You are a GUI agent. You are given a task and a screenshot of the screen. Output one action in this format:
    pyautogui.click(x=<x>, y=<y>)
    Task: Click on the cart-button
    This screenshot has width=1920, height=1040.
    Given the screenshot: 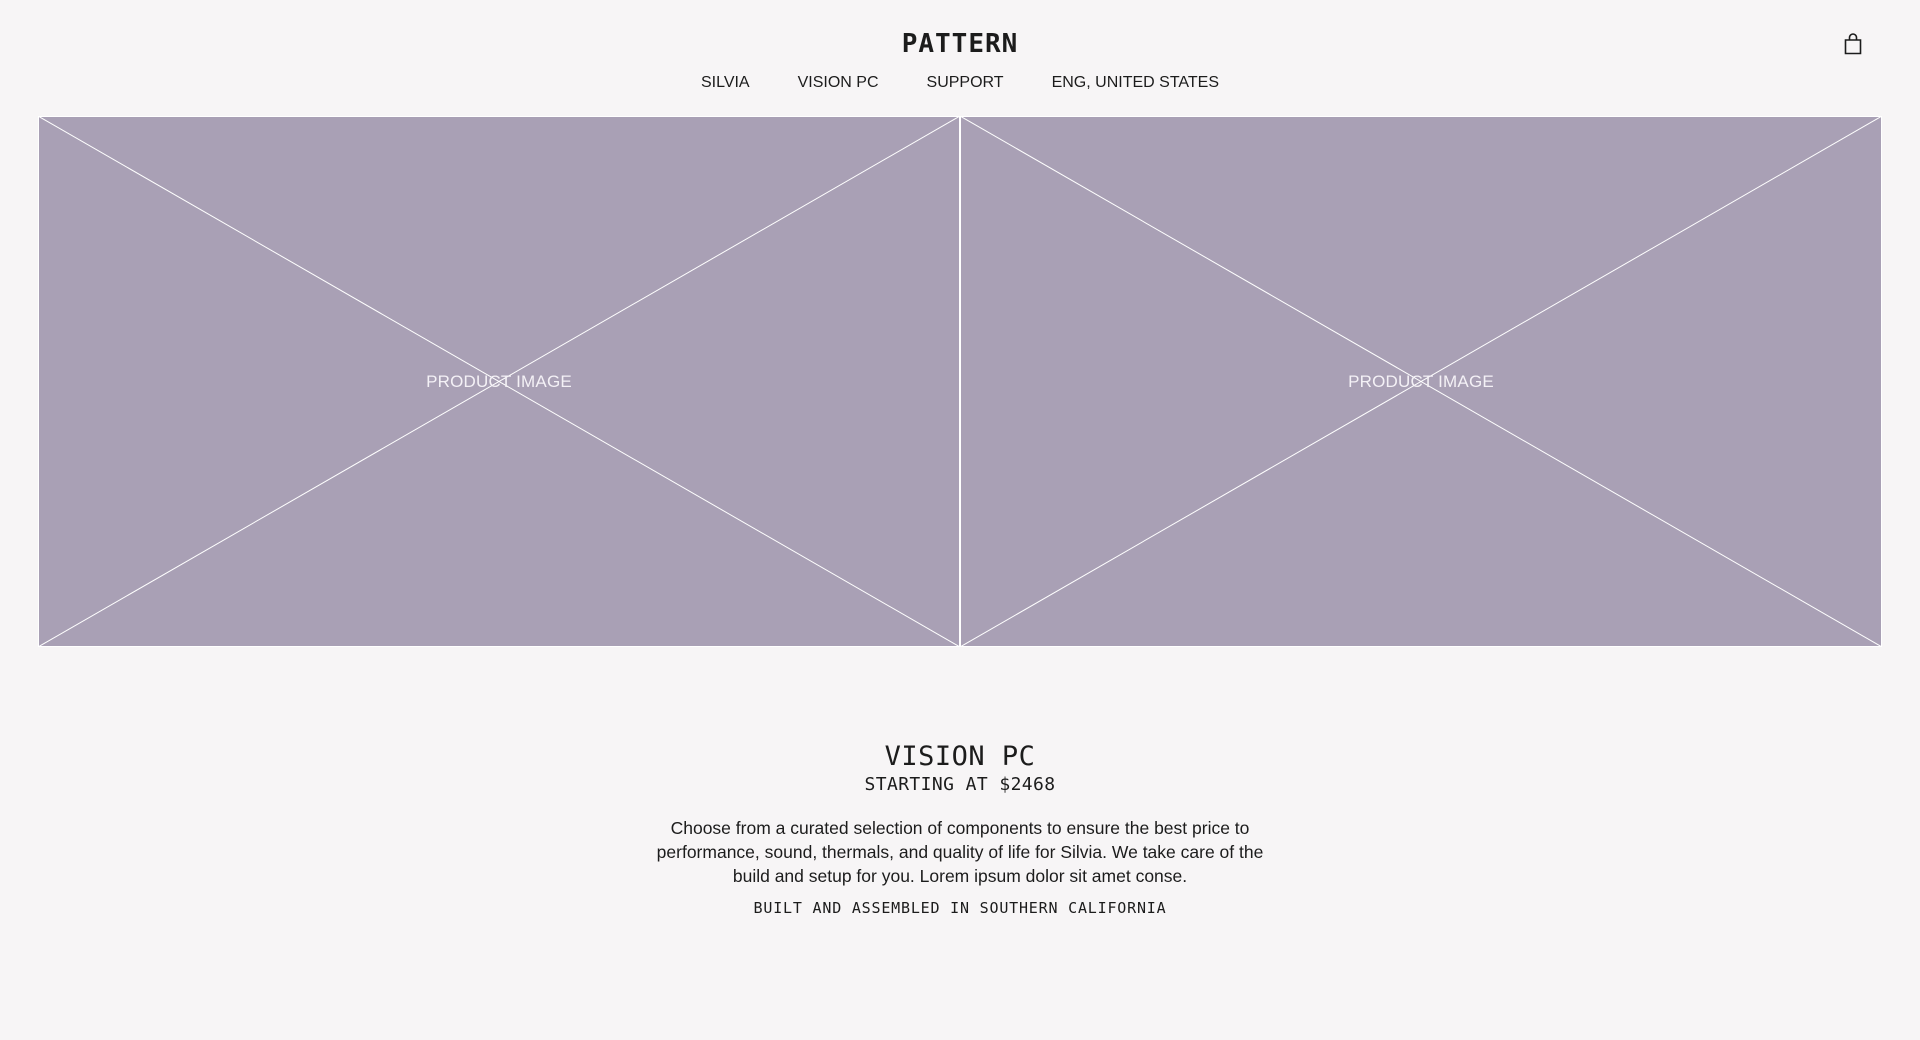 What is the action you would take?
    pyautogui.click(x=1853, y=44)
    